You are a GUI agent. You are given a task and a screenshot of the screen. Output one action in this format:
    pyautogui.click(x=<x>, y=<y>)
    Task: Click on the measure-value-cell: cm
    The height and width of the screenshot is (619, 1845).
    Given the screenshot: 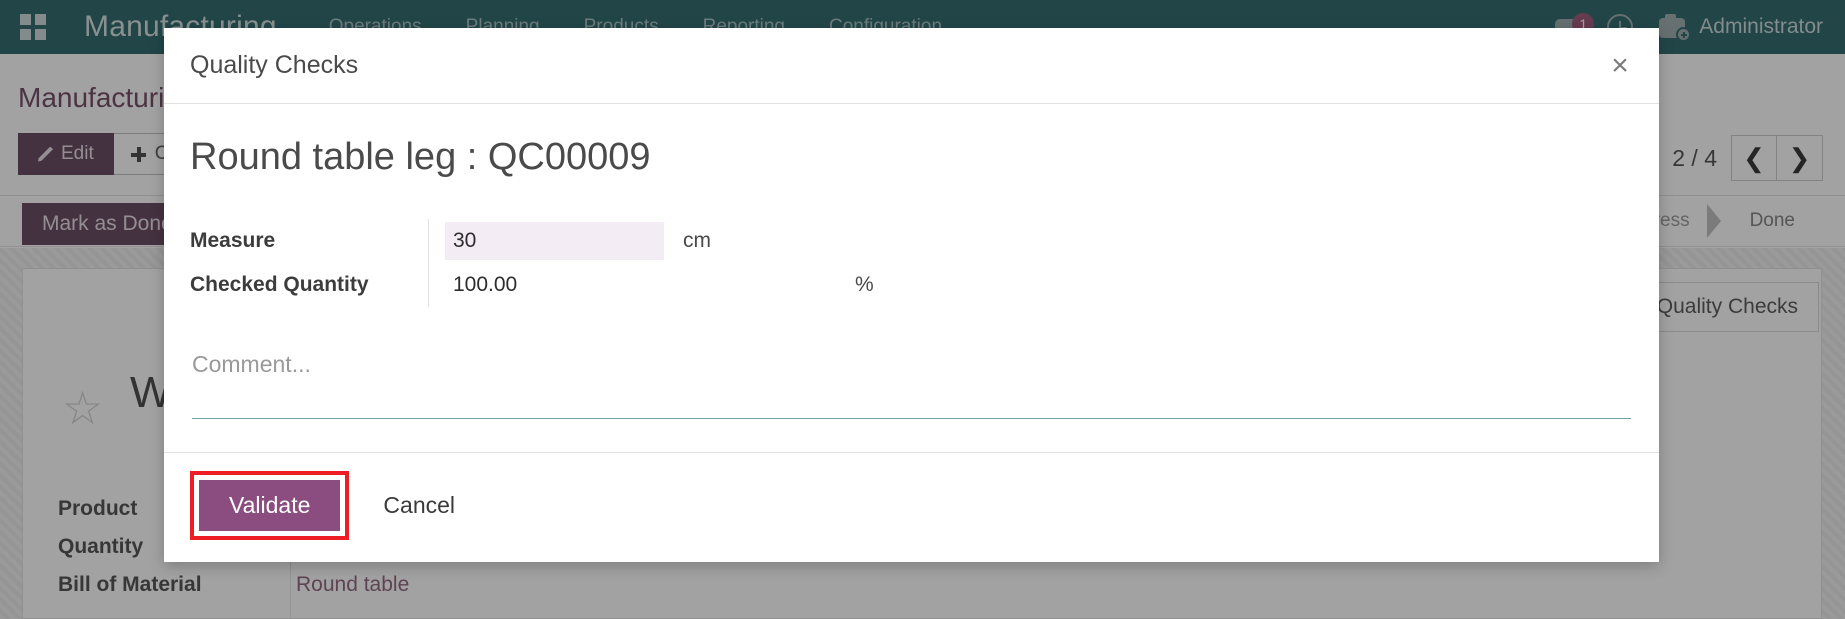 What is the action you would take?
    pyautogui.click(x=1030, y=241)
    